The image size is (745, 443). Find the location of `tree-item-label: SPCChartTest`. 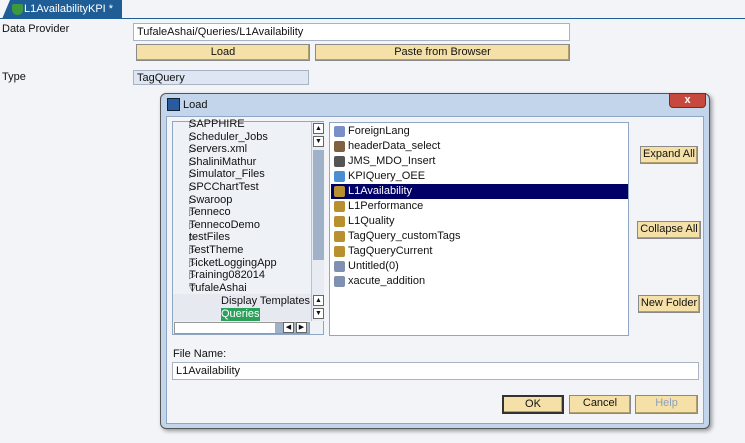

tree-item-label: SPCChartTest is located at coordinates (224, 187).